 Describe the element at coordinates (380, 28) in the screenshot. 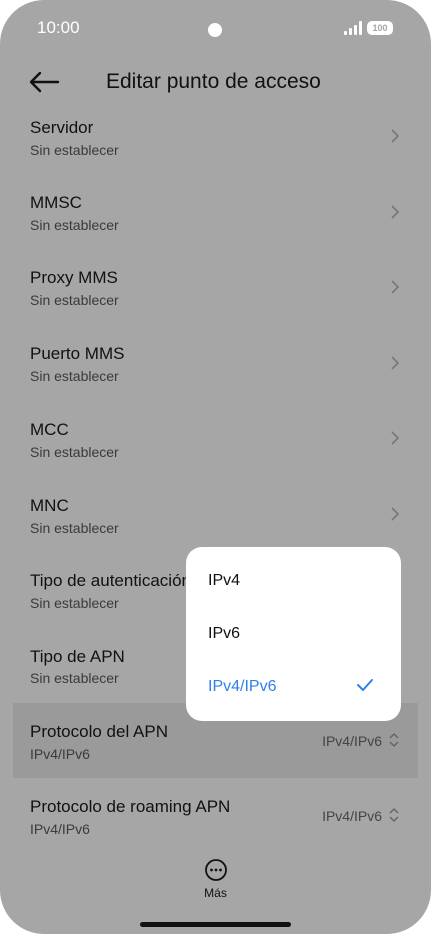

I see `battery-icon: 100` at that location.